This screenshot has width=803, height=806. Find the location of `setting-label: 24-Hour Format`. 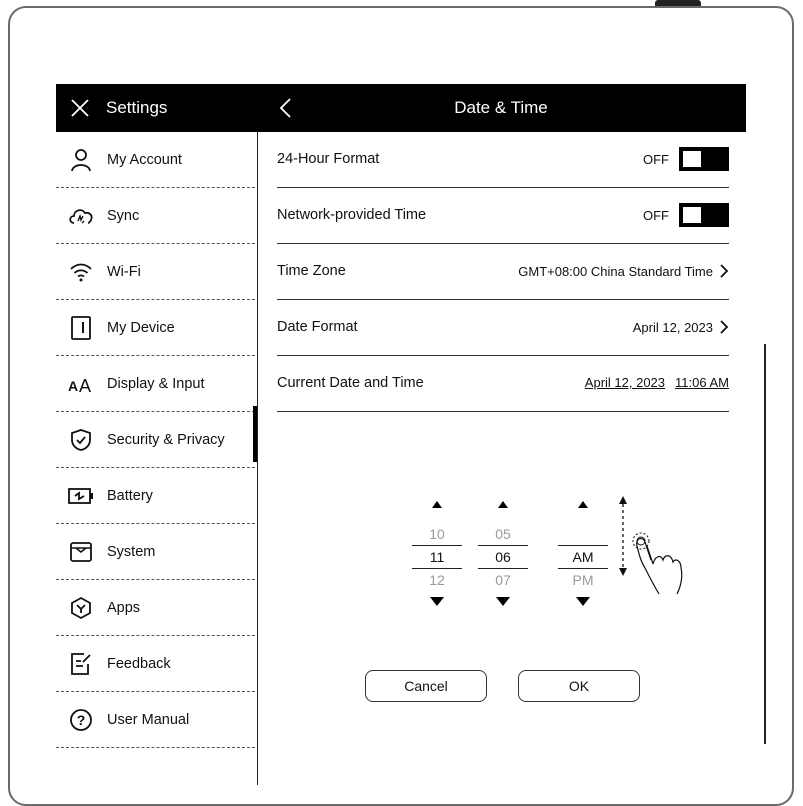

setting-label: 24-Hour Format is located at coordinates (328, 159).